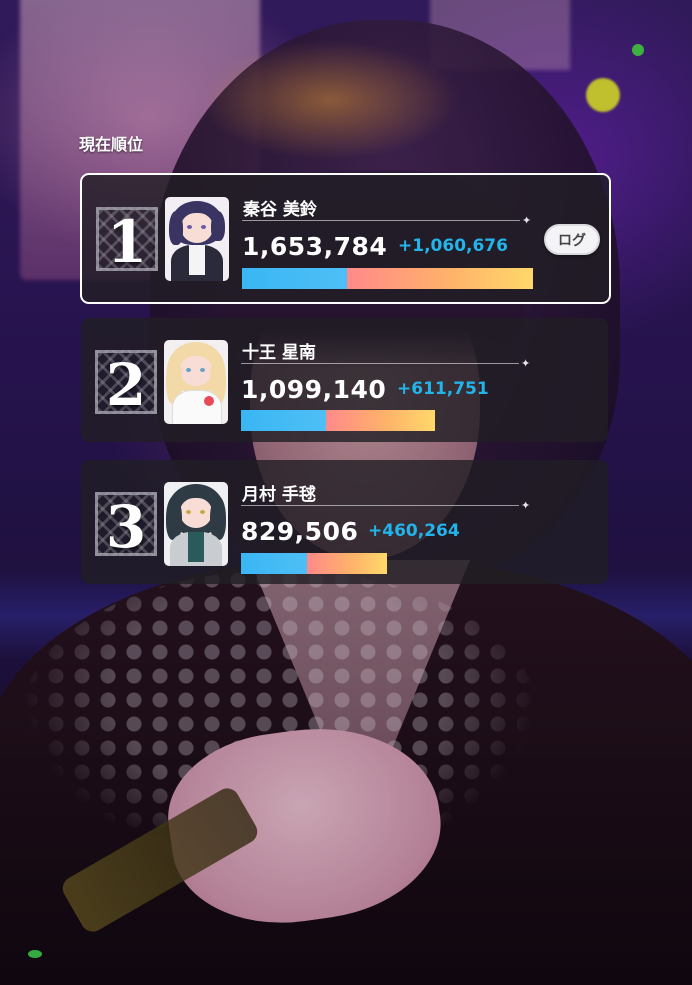 The height and width of the screenshot is (985, 692). Describe the element at coordinates (572, 239) in the screenshot. I see `log-button: ログ` at that location.